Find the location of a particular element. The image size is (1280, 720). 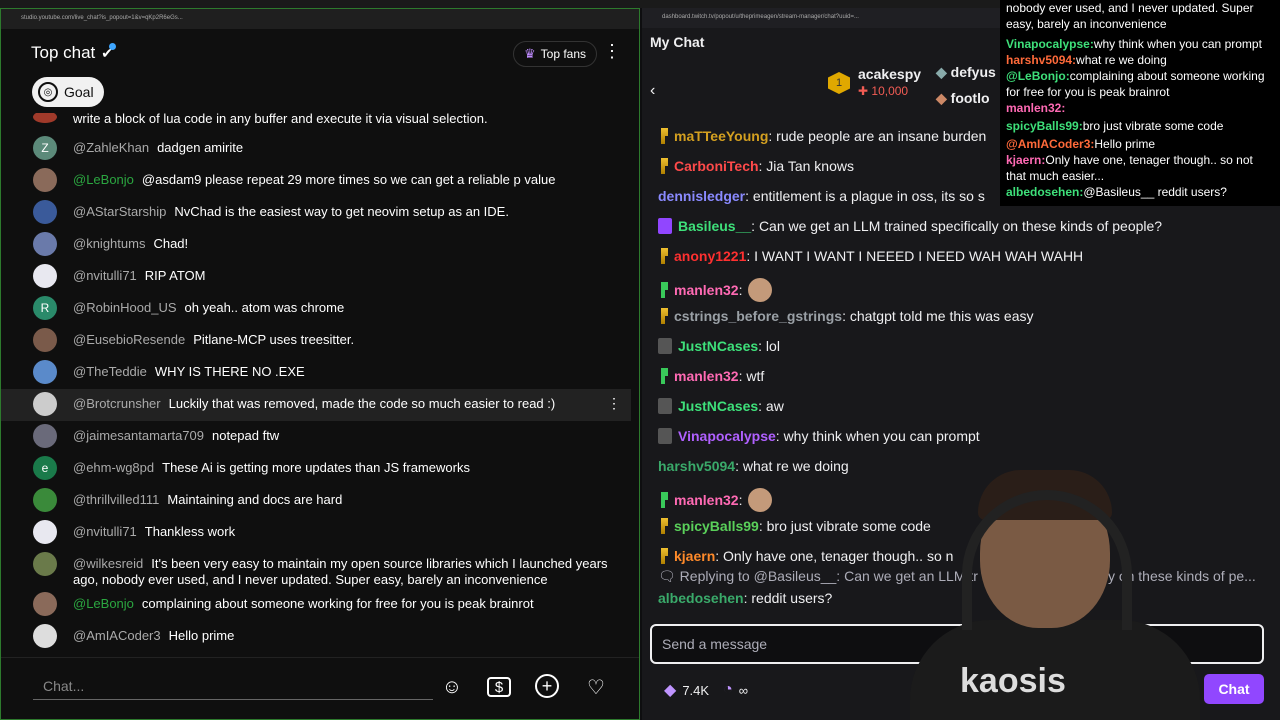

list-item: @jaimesantamarta709 notepad ftw is located at coordinates (316, 437).